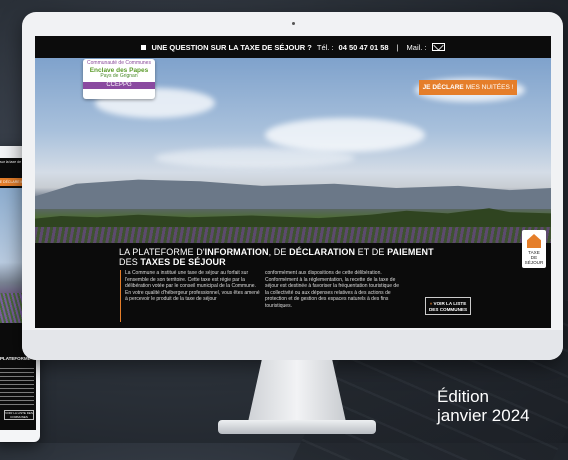 This screenshot has width=568, height=460. What do you see at coordinates (231, 47) in the screenshot?
I see `question-text: UNE QUESTION SUR LA TAXE DE SÉJOUR ?` at bounding box center [231, 47].